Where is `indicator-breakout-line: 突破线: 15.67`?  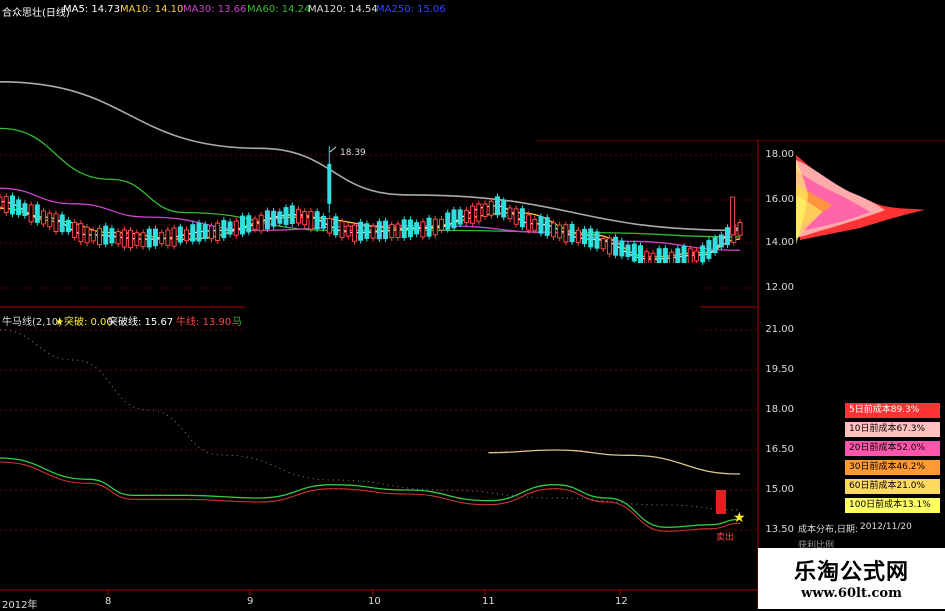
indicator-breakout-line: 突破线: 15.67 is located at coordinates (141, 322).